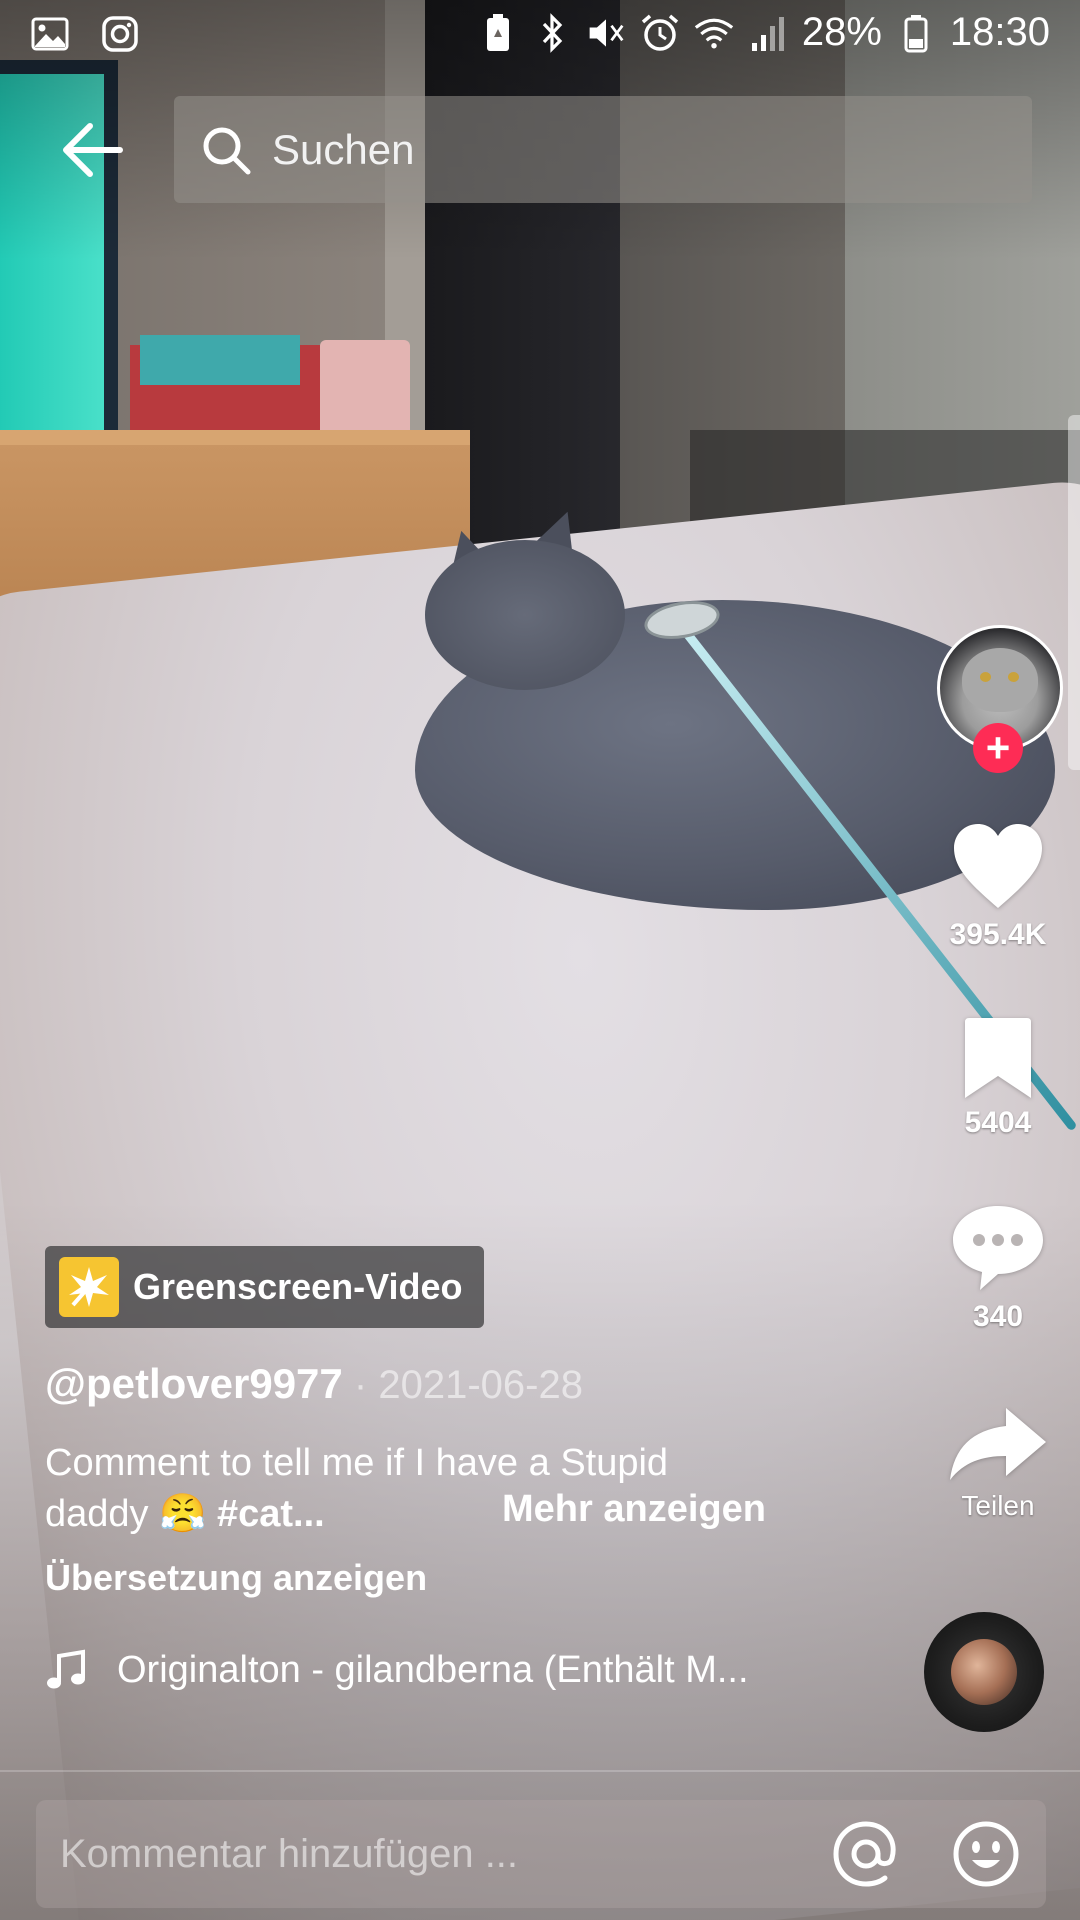 The height and width of the screenshot is (1920, 1080). What do you see at coordinates (1000, 677) in the screenshot?
I see `avatar-cat-eyes` at bounding box center [1000, 677].